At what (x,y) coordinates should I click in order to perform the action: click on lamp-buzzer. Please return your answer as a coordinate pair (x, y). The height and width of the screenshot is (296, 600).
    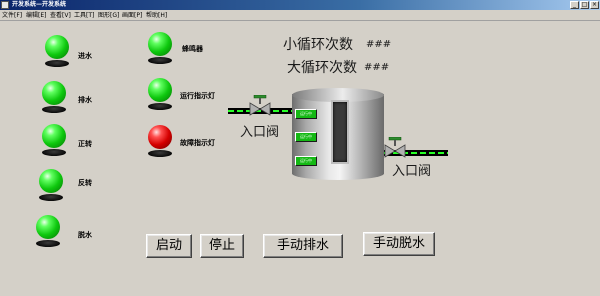
    Looking at the image, I should click on (160, 50).